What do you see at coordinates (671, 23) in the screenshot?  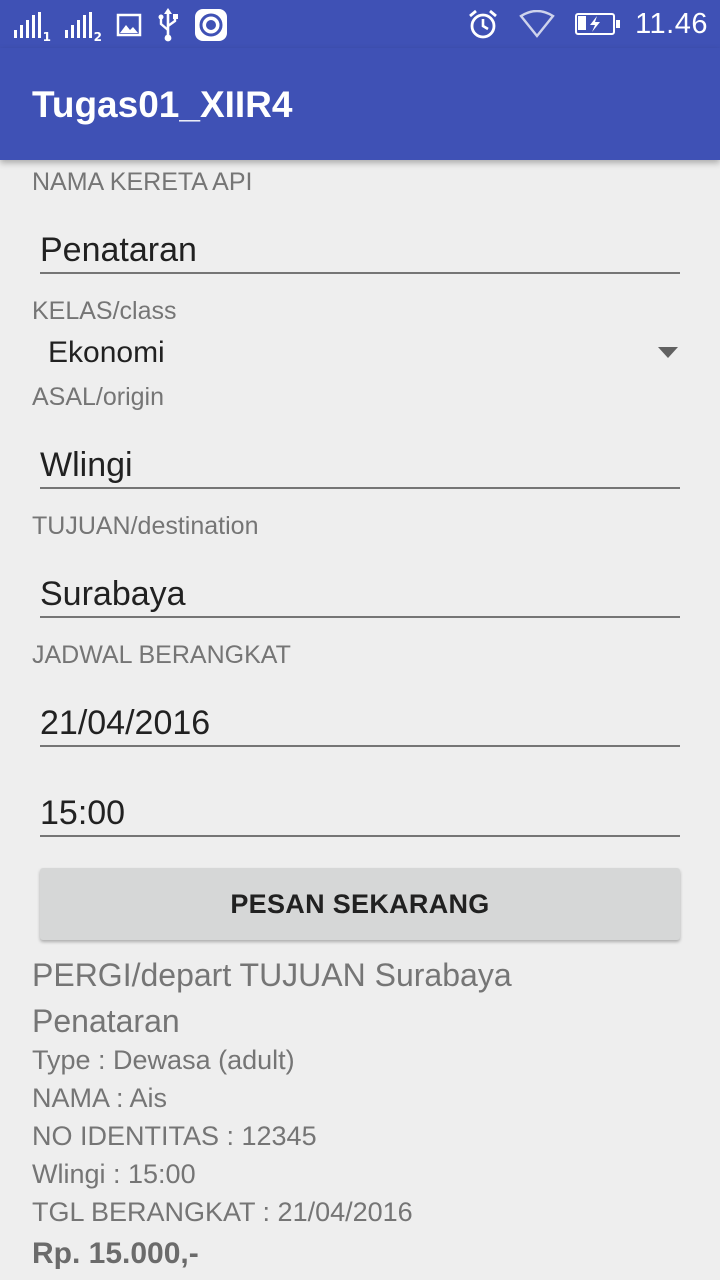 I see `clock: 11.46` at bounding box center [671, 23].